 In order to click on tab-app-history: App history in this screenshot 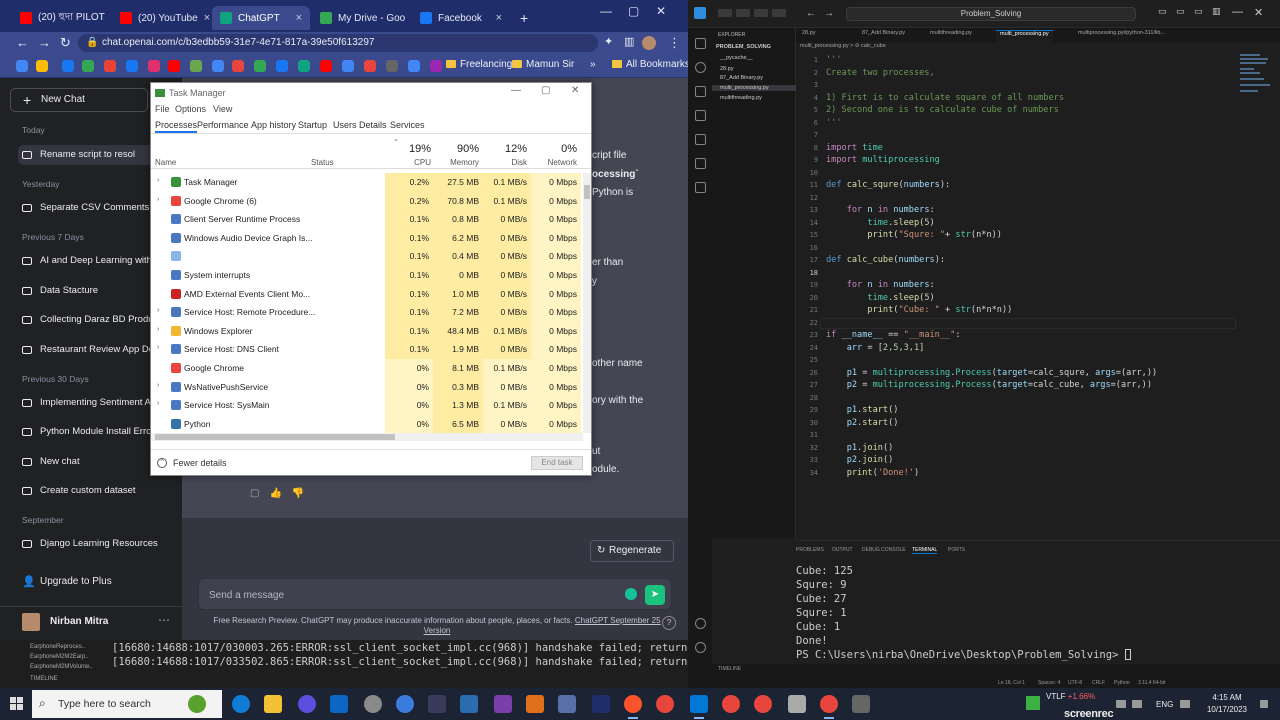, I will do `click(273, 125)`.